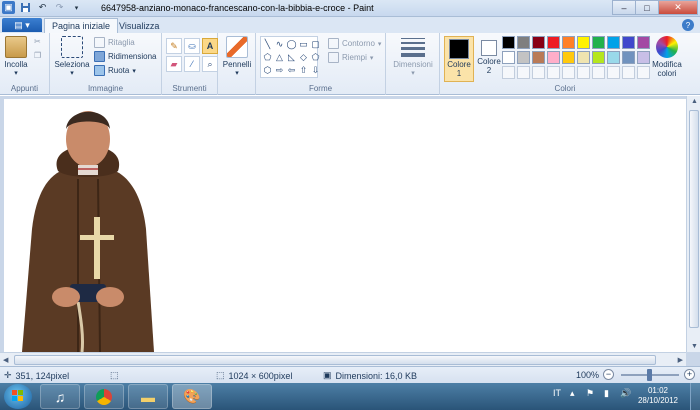 The height and width of the screenshot is (410, 700). Describe the element at coordinates (335, 360) in the screenshot. I see `horizontal-scroll-thumb` at that location.